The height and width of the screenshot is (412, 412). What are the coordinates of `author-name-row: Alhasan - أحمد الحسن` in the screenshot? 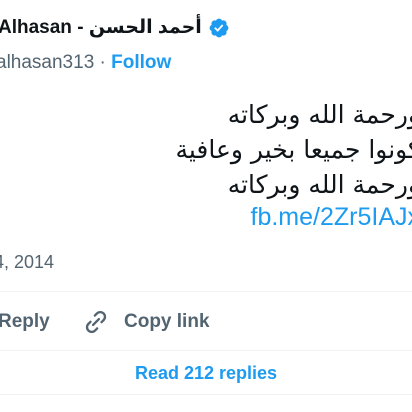 It's located at (115, 27).